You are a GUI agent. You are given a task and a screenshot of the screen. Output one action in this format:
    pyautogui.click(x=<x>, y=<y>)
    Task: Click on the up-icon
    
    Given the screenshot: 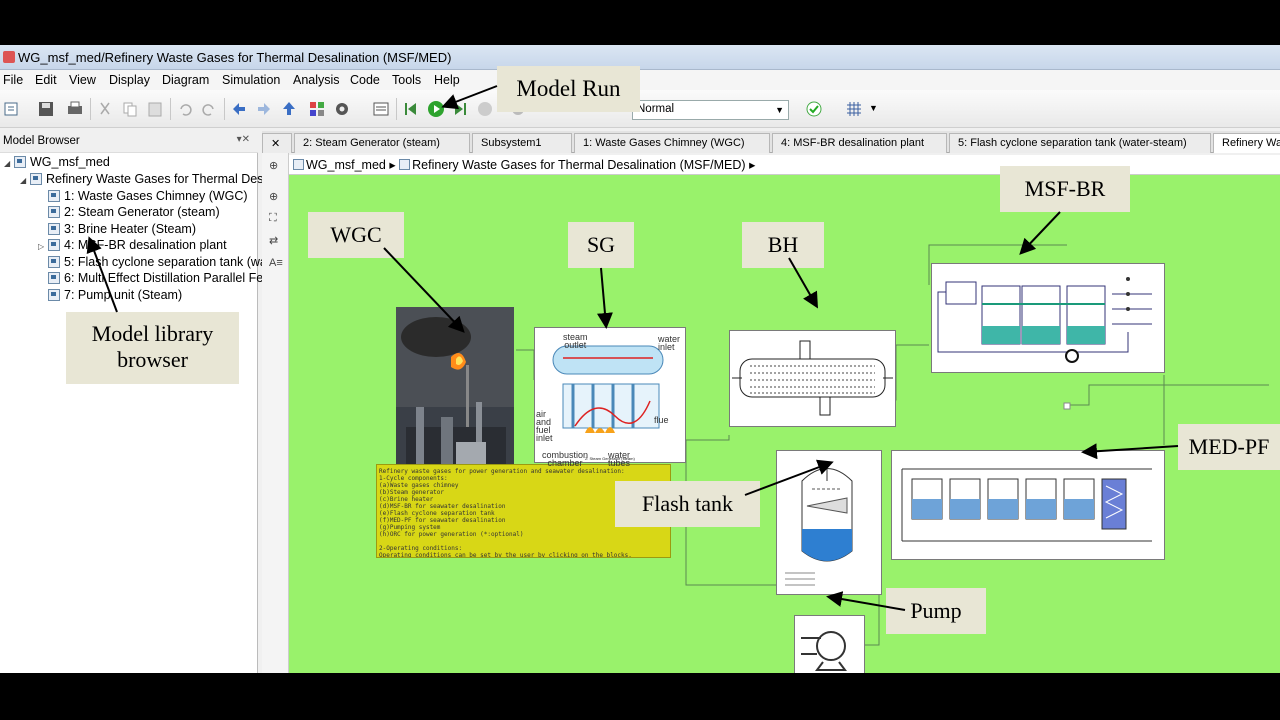 What is the action you would take?
    pyautogui.click(x=289, y=109)
    